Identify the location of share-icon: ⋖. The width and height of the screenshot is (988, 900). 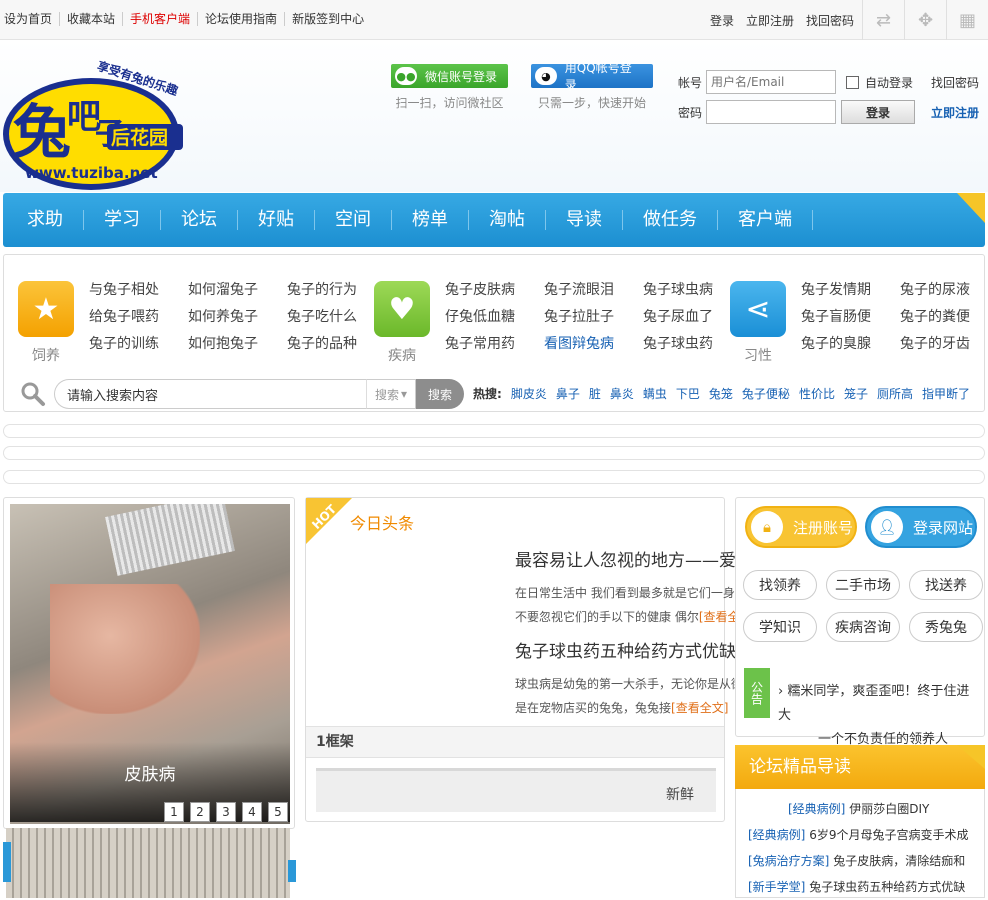
(758, 309).